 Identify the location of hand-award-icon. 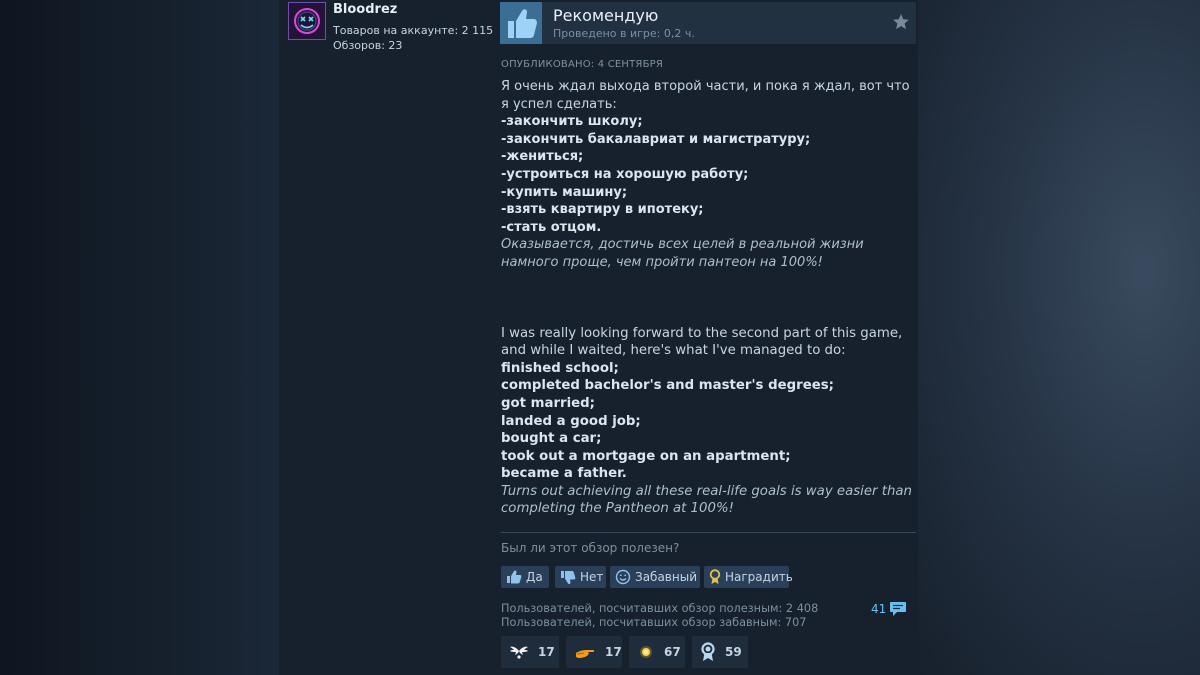
(585, 654).